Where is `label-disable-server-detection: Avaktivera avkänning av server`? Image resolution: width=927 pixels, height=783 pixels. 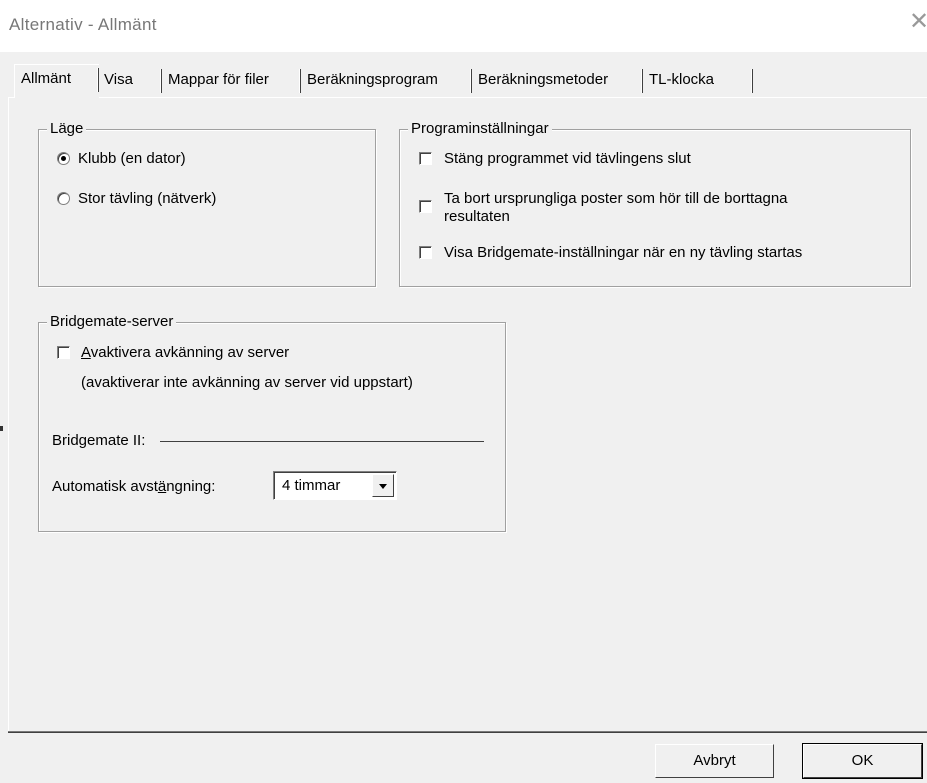
label-disable-server-detection: Avaktivera avkänning av server is located at coordinates (185, 353).